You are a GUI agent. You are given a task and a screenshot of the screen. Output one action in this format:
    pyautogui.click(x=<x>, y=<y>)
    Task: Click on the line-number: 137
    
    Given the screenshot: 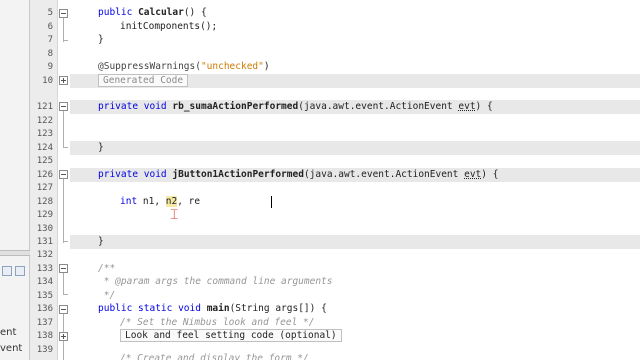 What is the action you would take?
    pyautogui.click(x=44, y=323)
    